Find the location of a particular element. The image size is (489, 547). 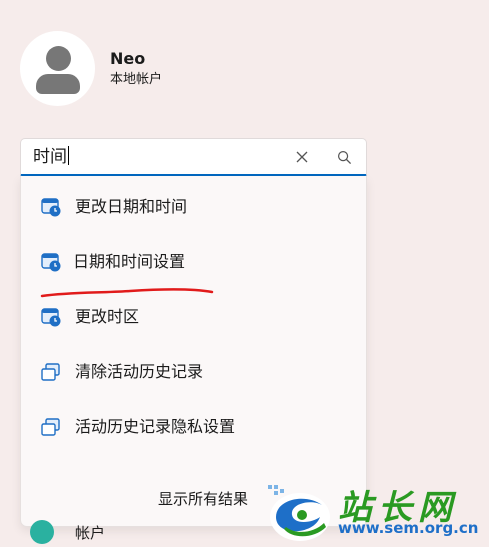

suggestion-label: 日期和时间设置 is located at coordinates (129, 261).